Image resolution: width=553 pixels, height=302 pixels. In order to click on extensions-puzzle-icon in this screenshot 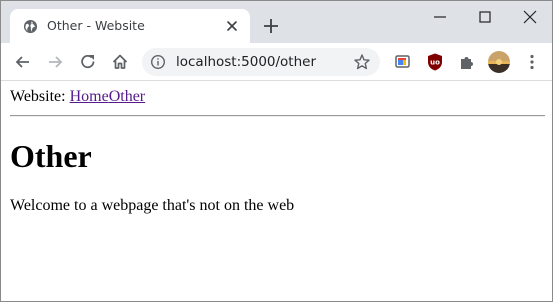, I will do `click(467, 62)`.